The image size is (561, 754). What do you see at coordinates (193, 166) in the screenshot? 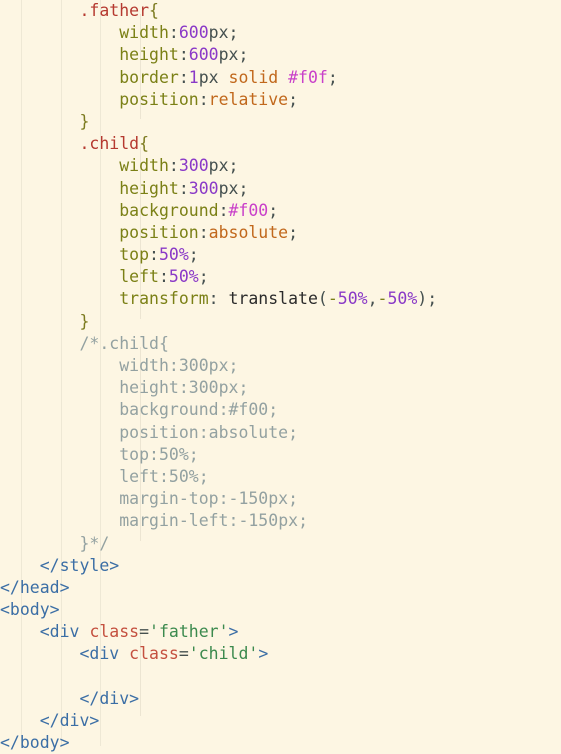
I see `css-value-number: 300` at bounding box center [193, 166].